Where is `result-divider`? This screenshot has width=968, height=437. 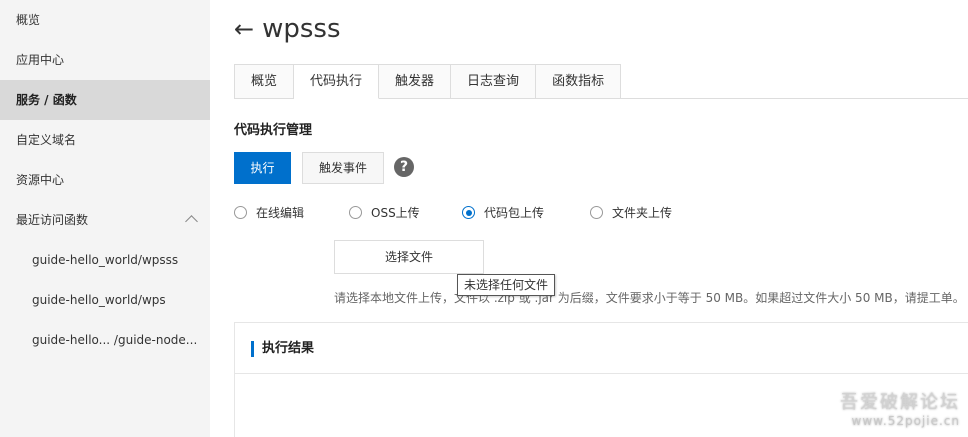 result-divider is located at coordinates (601, 373).